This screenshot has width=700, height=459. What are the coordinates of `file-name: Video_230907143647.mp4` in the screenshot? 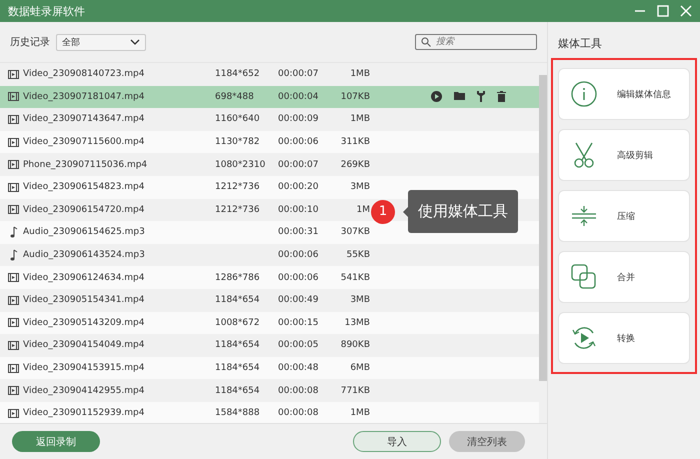 It's located at (84, 119).